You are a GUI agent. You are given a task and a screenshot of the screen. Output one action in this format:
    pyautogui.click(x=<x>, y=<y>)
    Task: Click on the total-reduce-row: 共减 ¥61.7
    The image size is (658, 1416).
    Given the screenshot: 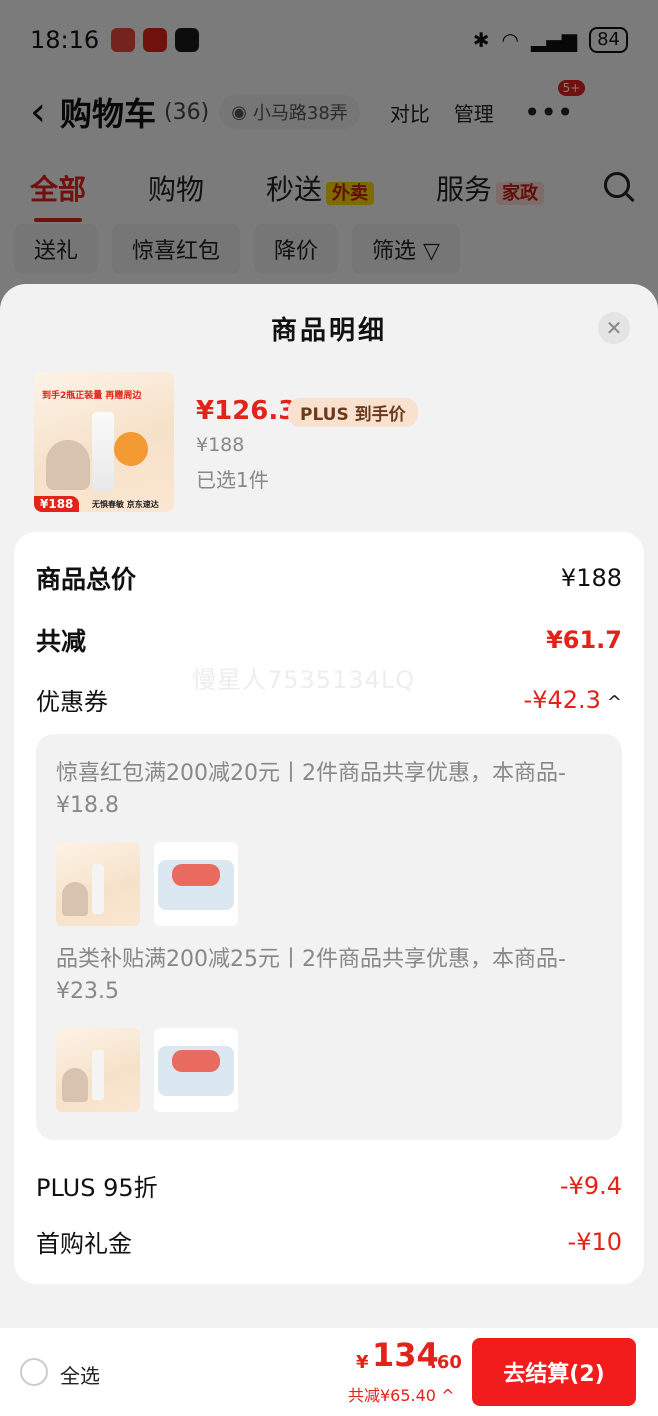 What is the action you would take?
    pyautogui.click(x=329, y=640)
    